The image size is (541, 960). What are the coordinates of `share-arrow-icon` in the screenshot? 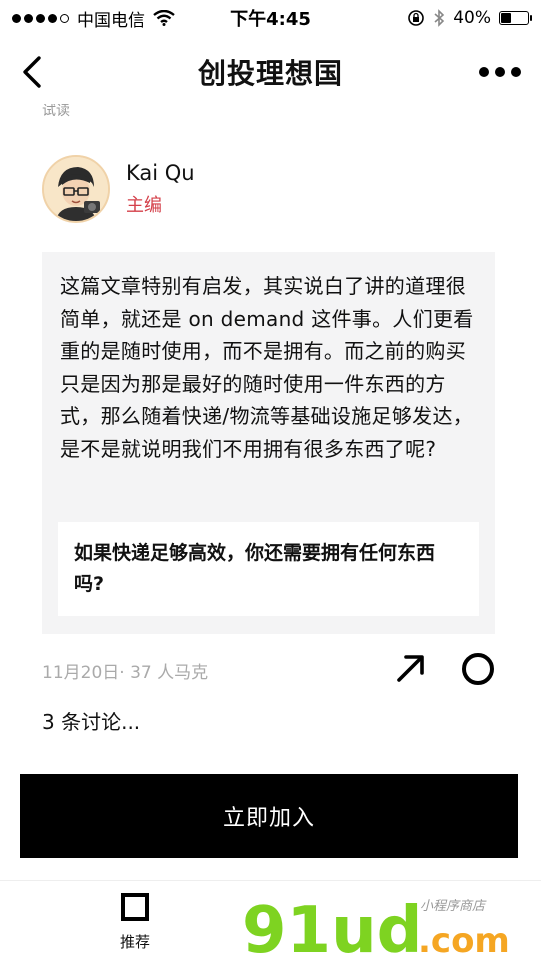 It's located at (411, 668).